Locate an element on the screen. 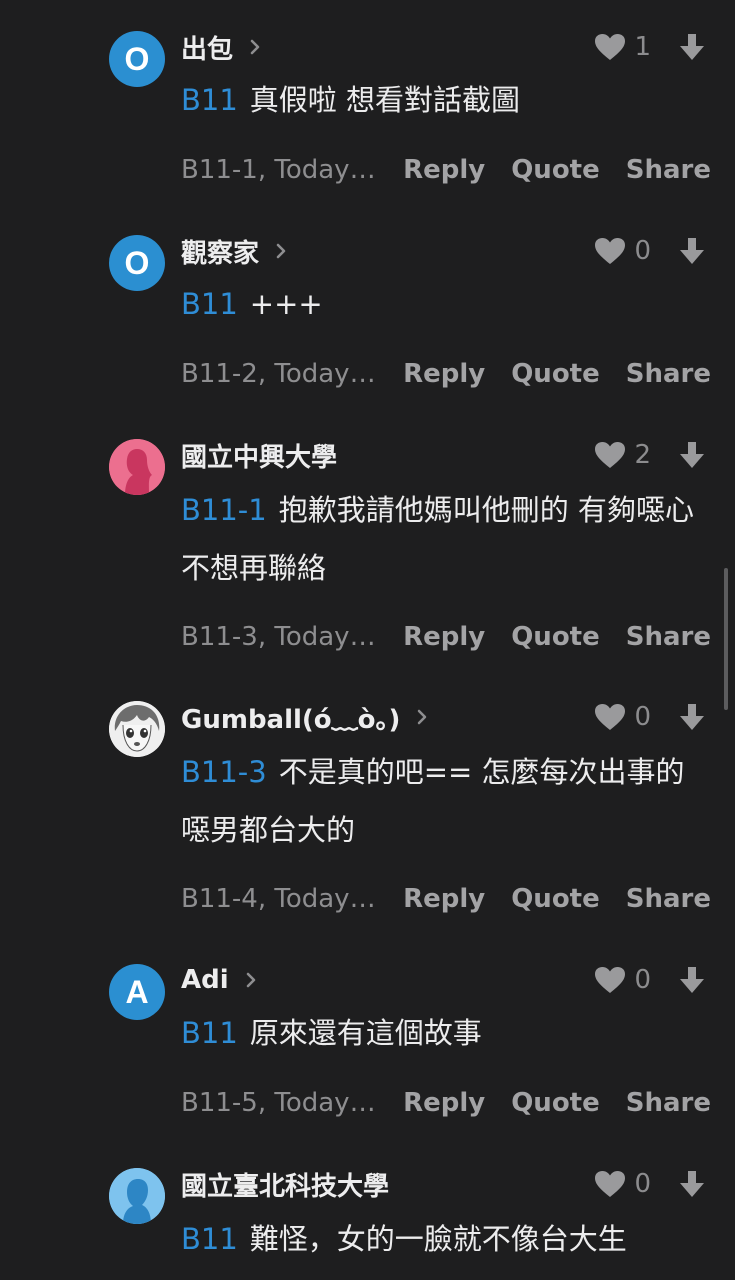 This screenshot has height=1280, width=735. comment-body: B11 難怪，女的一臉就不像台大生 is located at coordinates (446, 1239).